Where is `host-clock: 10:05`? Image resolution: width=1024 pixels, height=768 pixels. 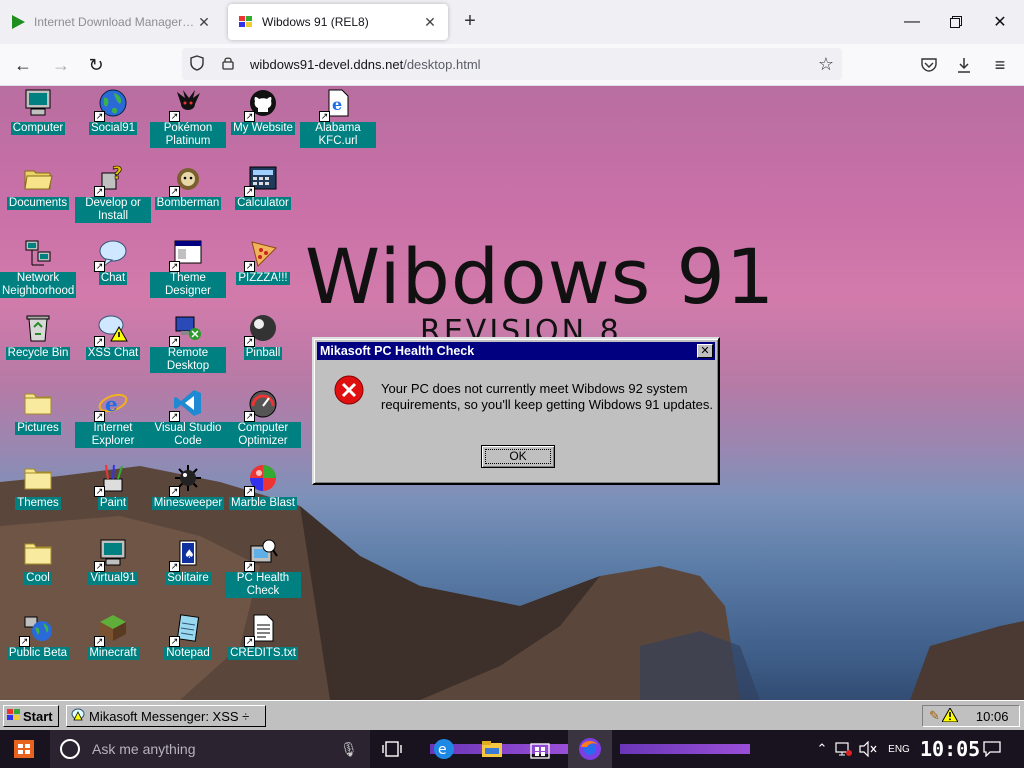 host-clock: 10:05 is located at coordinates (950, 749).